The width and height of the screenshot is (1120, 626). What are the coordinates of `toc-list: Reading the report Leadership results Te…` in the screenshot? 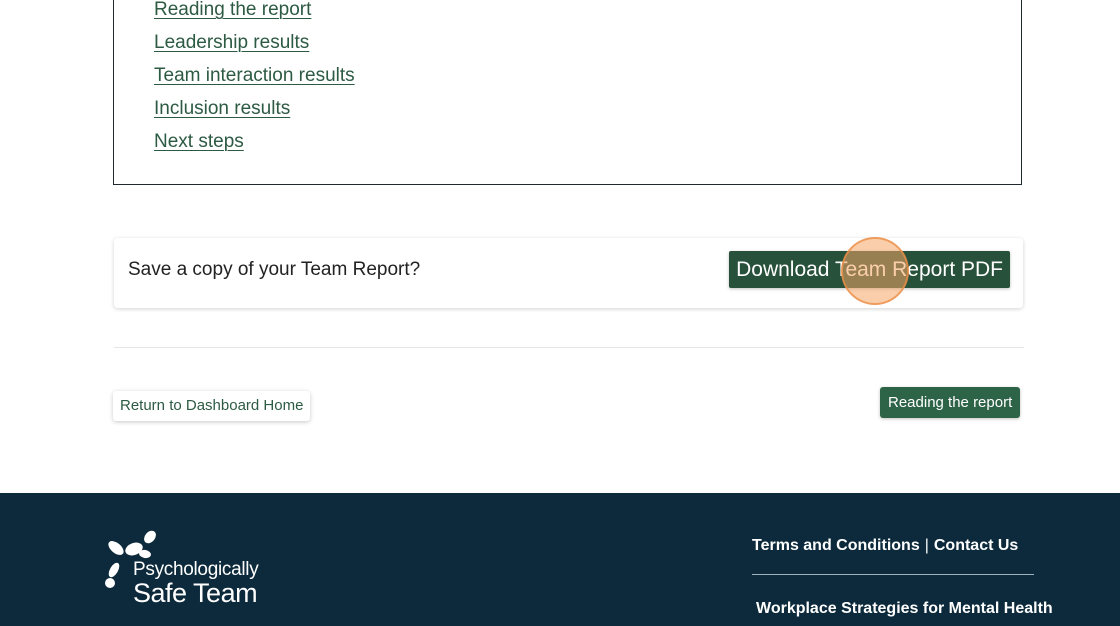 It's located at (254, 81).